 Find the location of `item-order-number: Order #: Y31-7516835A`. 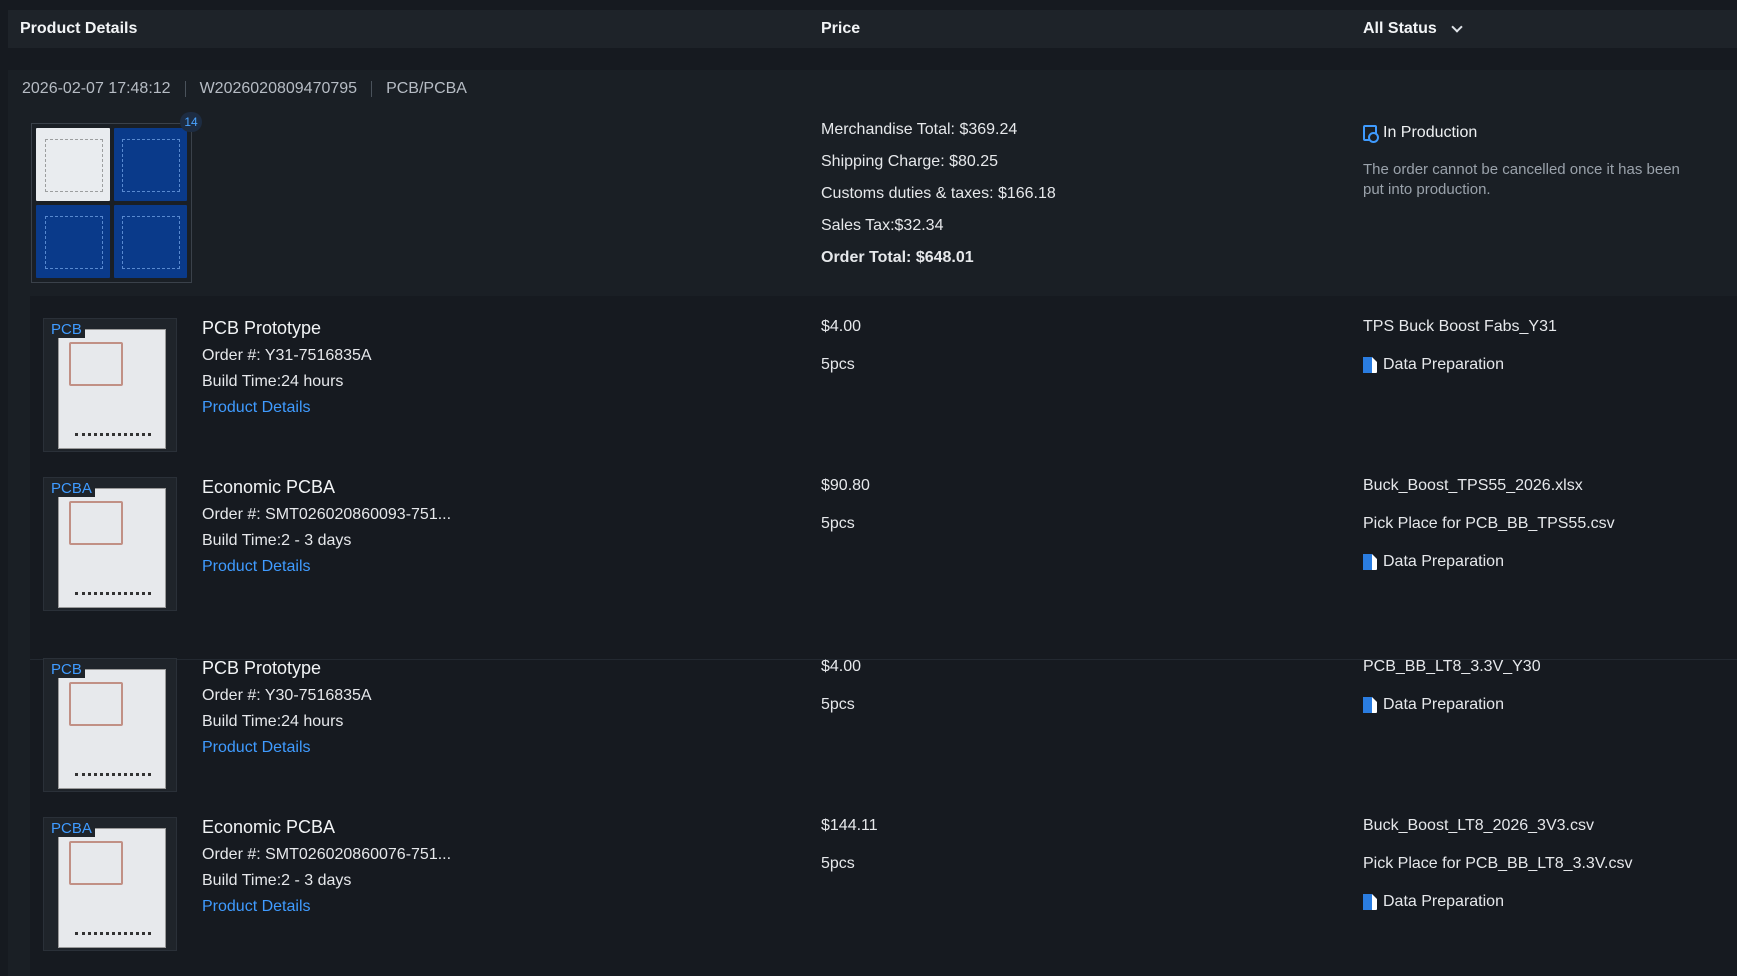

item-order-number: Order #: Y31-7516835A is located at coordinates (287, 355).